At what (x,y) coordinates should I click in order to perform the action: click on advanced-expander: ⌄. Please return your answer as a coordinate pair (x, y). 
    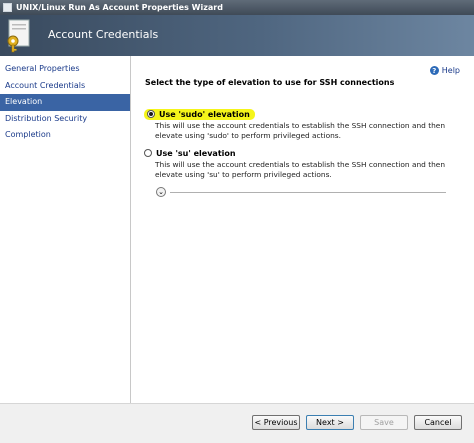
    Looking at the image, I should click on (301, 192).